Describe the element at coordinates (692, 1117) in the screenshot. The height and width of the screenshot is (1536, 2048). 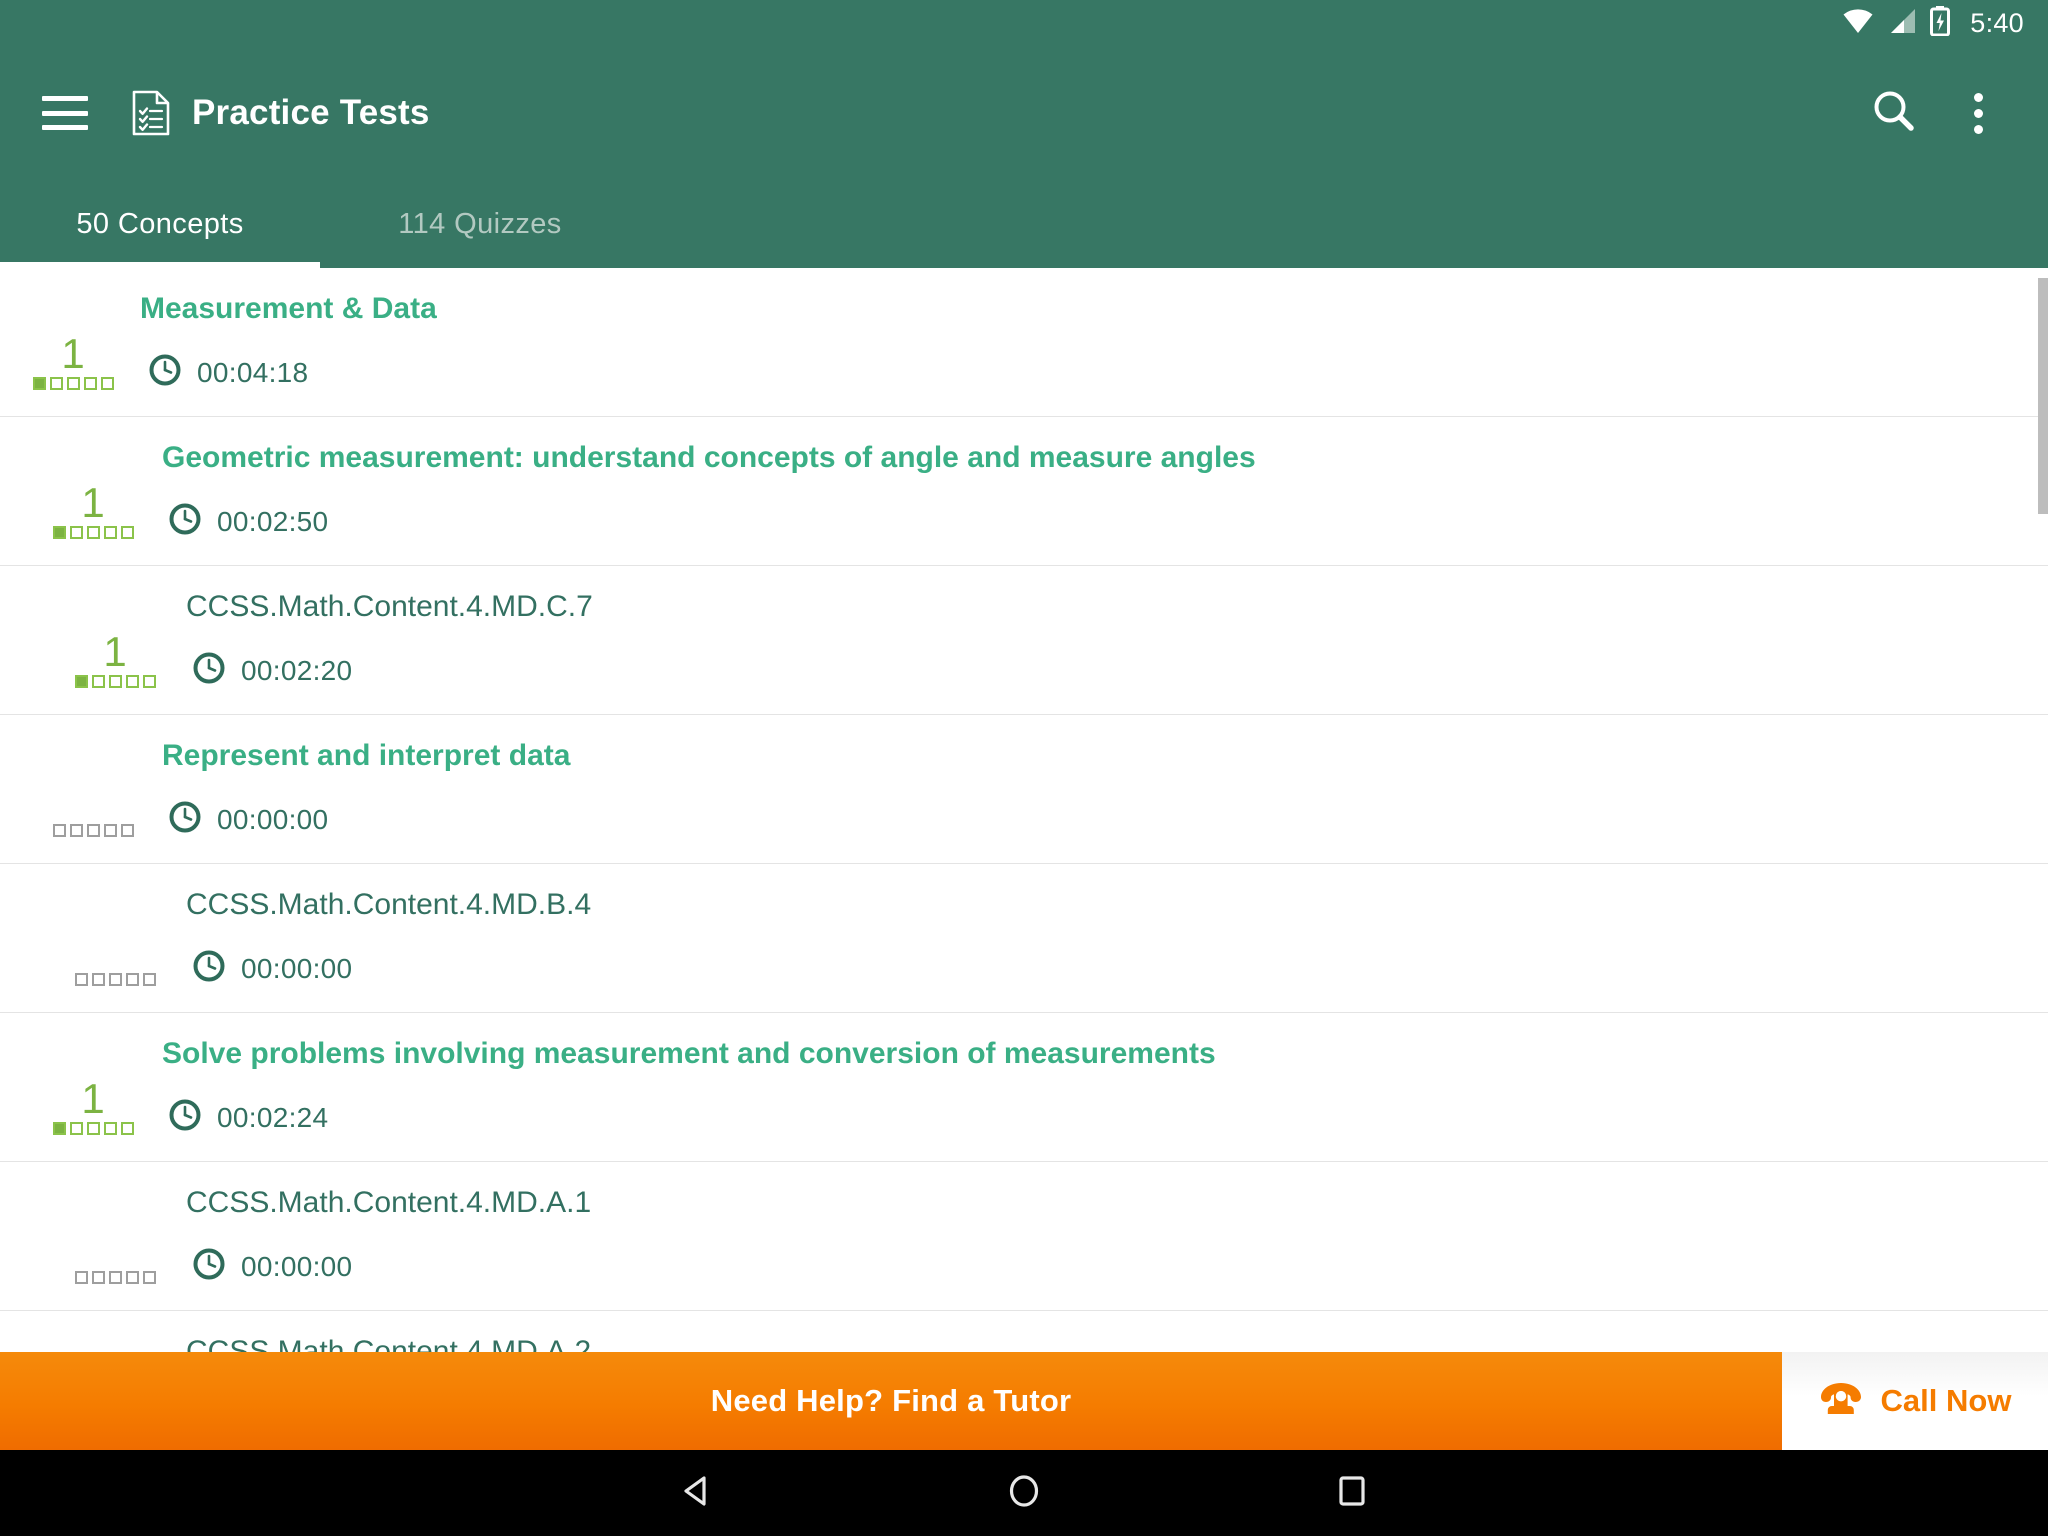
I see `time-spent: 00:02:24` at that location.